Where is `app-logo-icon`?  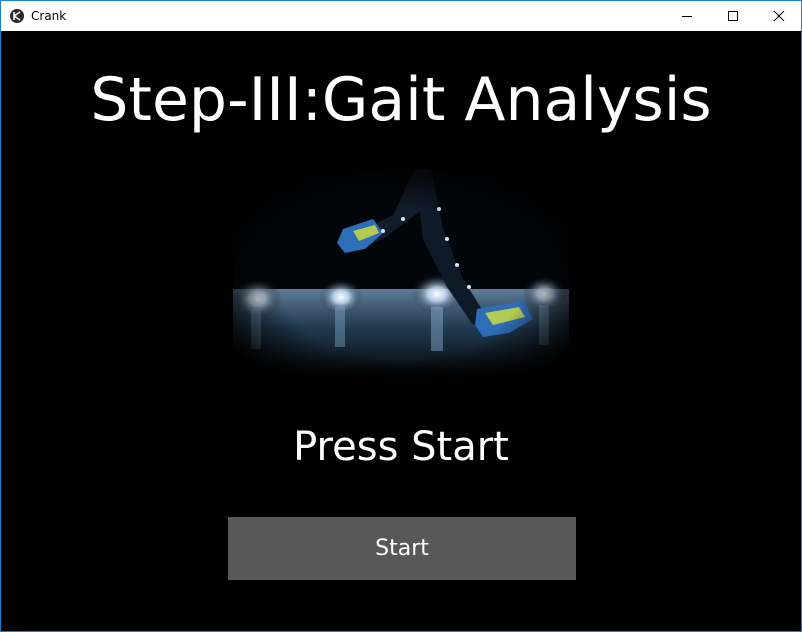 app-logo-icon is located at coordinates (17, 16).